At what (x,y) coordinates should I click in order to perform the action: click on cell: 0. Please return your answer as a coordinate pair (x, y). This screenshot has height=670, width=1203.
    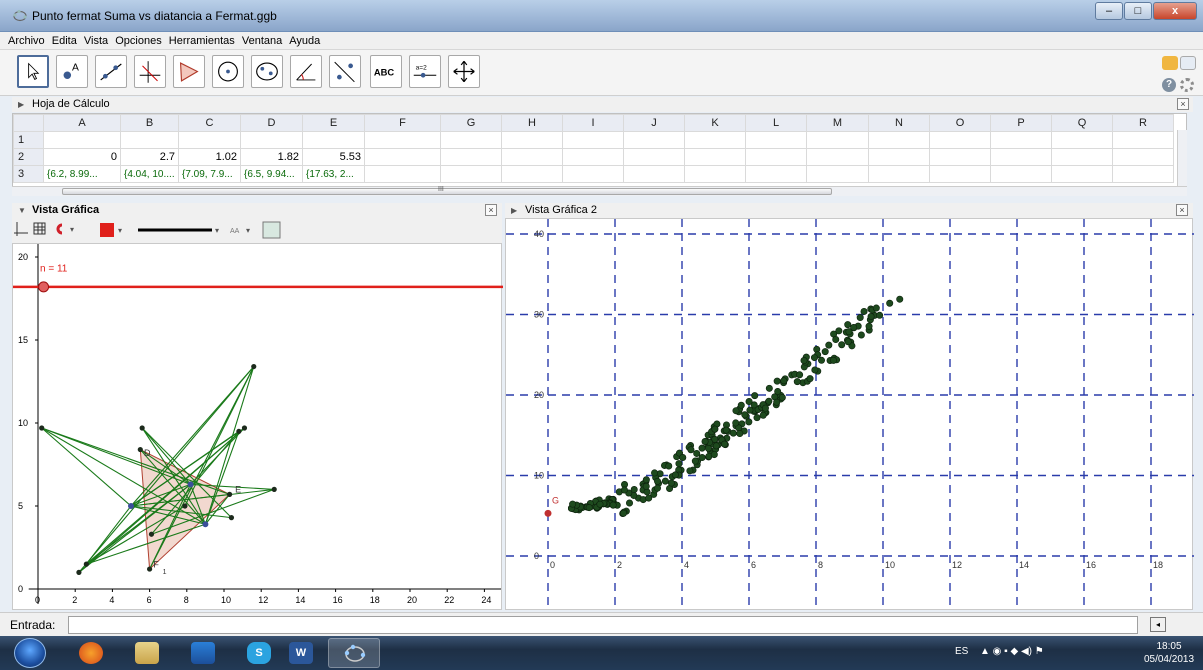
    Looking at the image, I should click on (82, 157).